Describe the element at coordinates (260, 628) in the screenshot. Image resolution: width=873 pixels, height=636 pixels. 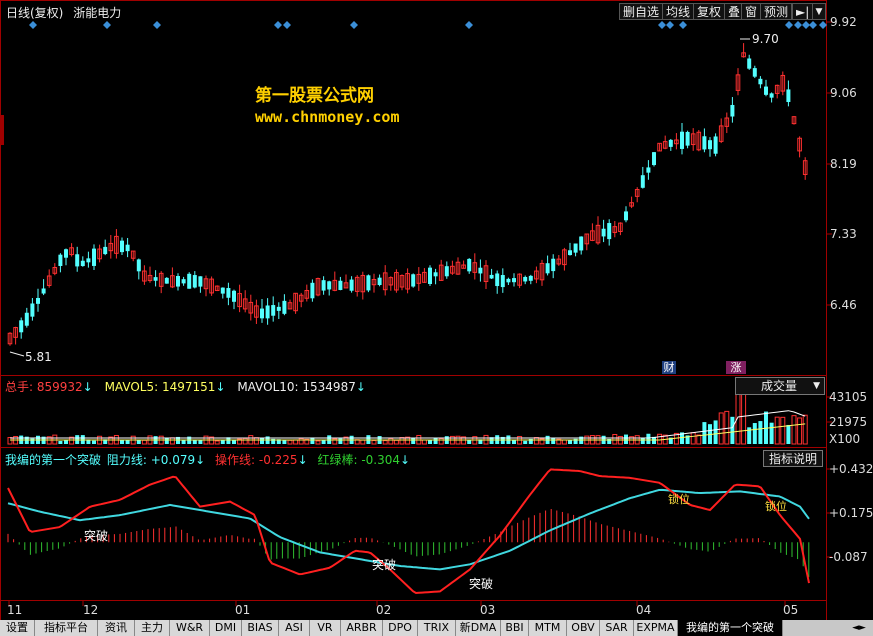
I see `tab-7: BIAS` at that location.